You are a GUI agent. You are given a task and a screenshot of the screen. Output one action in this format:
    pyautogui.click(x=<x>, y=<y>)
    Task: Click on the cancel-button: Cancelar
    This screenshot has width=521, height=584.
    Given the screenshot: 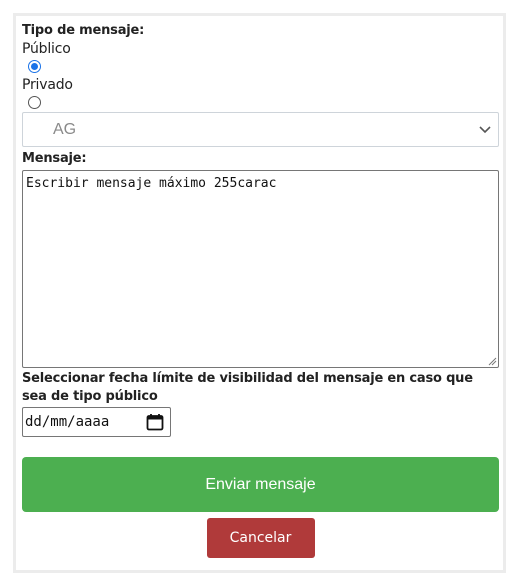 What is the action you would take?
    pyautogui.click(x=260, y=538)
    